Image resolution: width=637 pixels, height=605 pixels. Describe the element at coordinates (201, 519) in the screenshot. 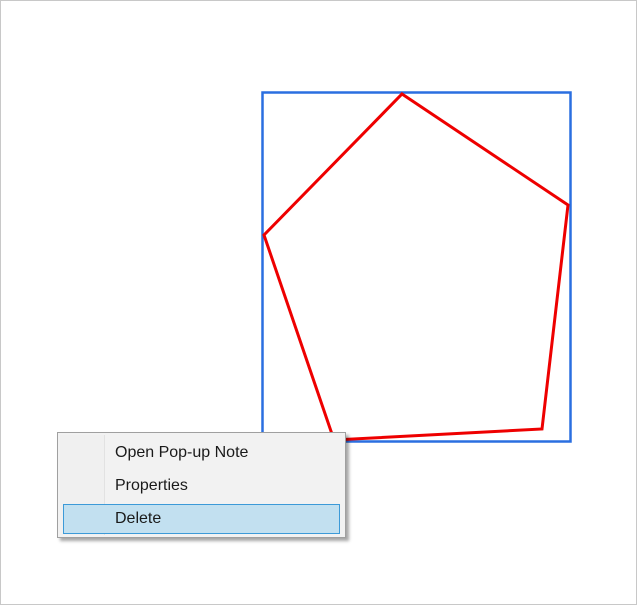

I see `menu-item-delete: Delete` at that location.